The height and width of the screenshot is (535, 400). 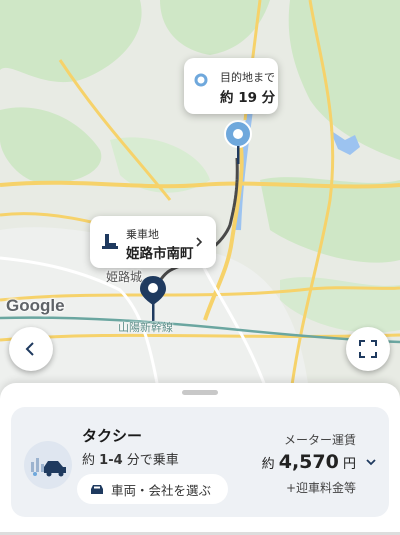 I want to click on pickup-eta: 約 1-4 分で乗車, so click(x=130, y=458).